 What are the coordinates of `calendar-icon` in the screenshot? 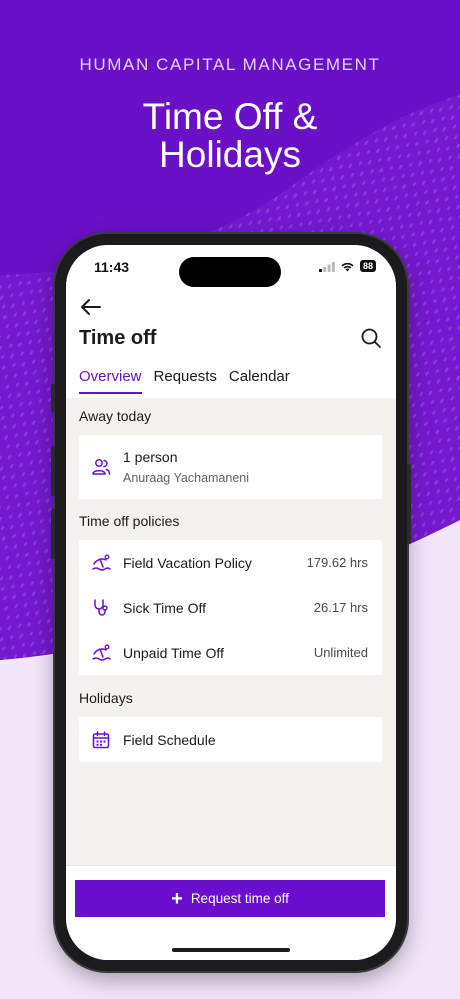 It's located at (101, 739).